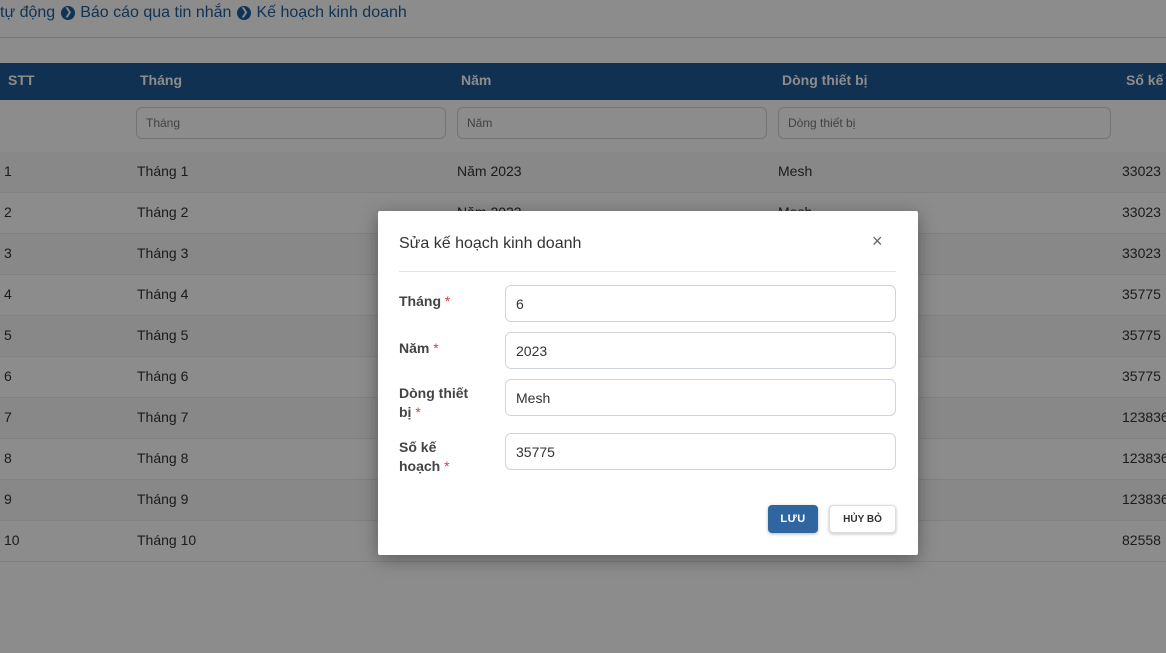 Image resolution: width=1166 pixels, height=653 pixels. I want to click on plan-field, so click(700, 451).